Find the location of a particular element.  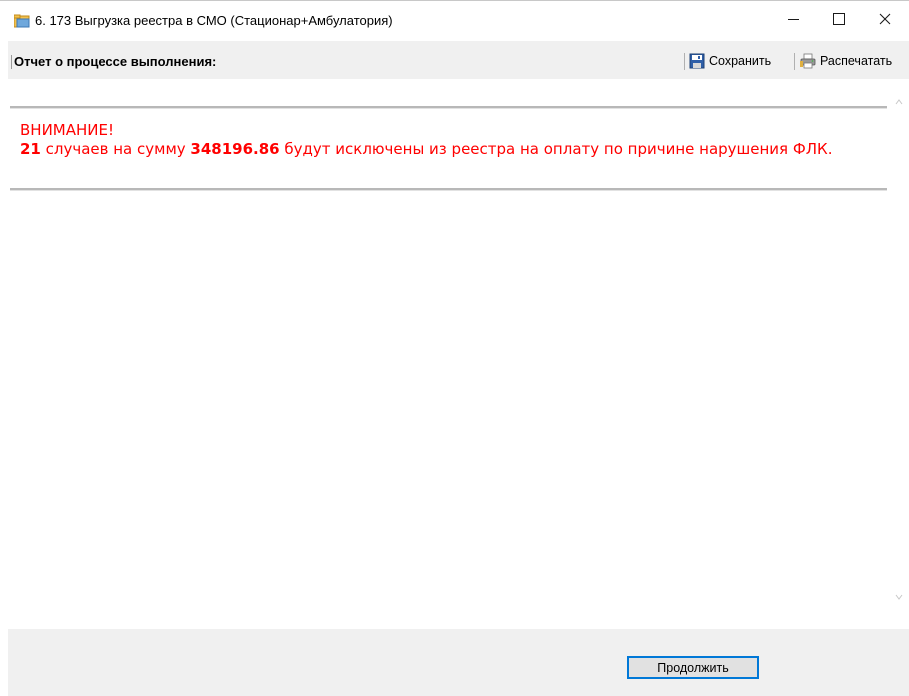

minimize-icon is located at coordinates (793, 19).